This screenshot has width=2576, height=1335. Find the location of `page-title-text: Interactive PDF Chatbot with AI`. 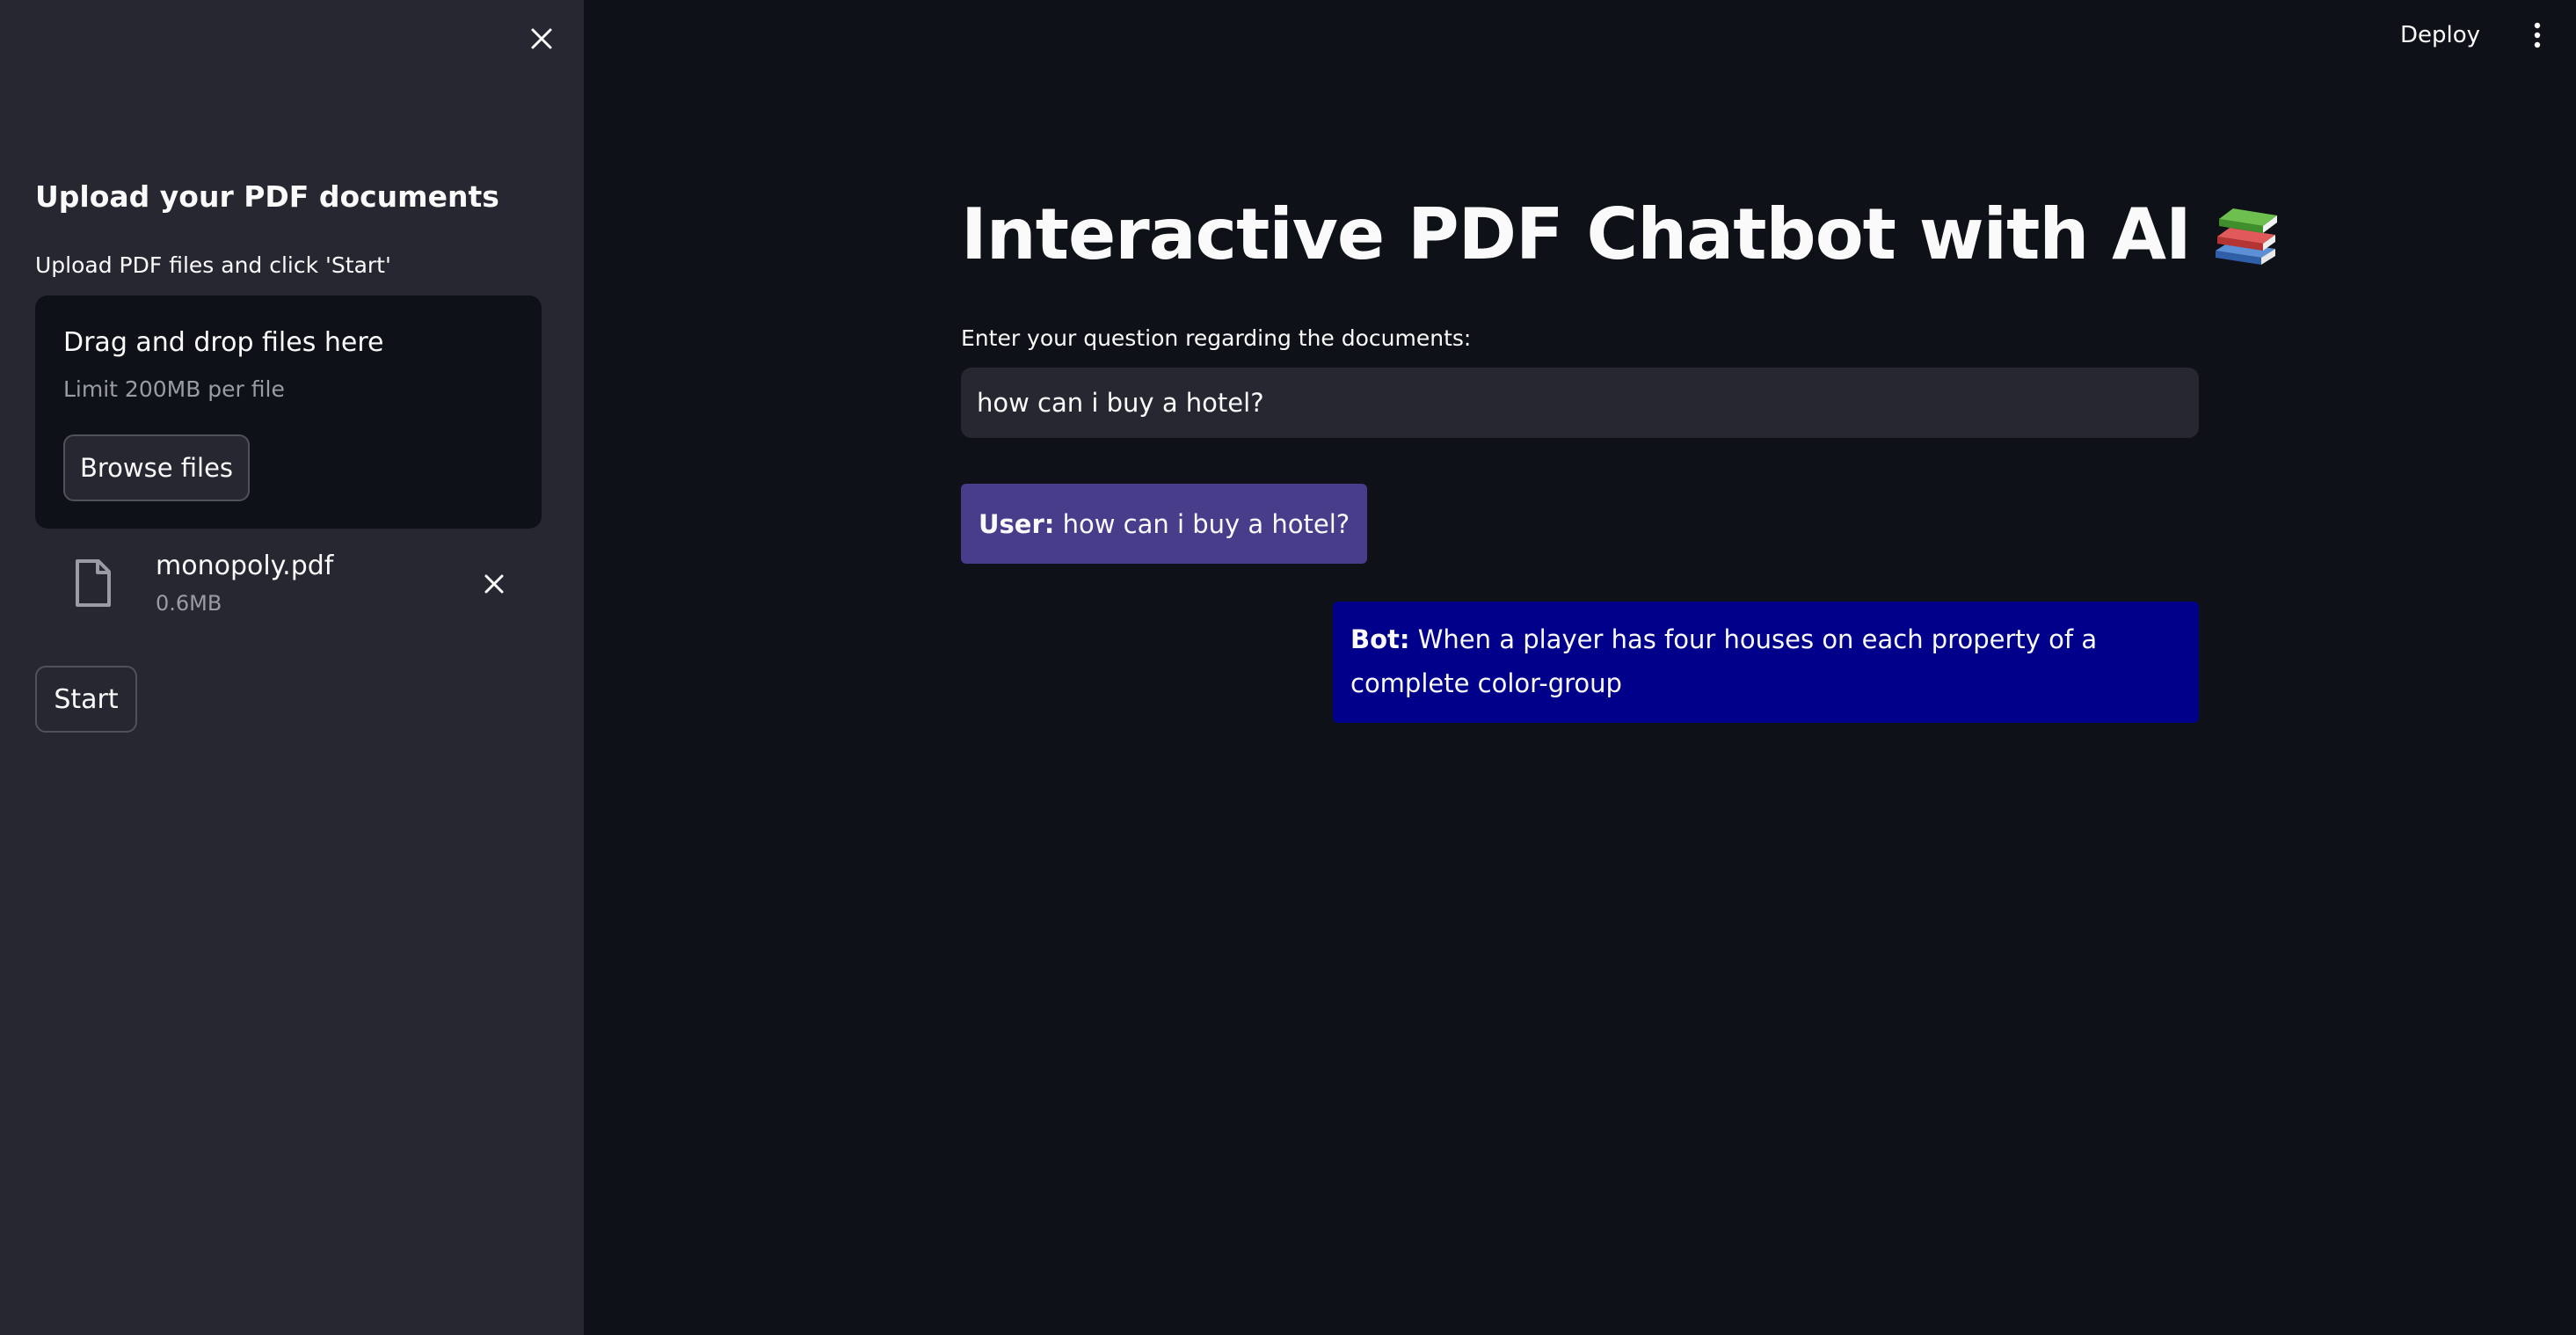

page-title-text: Interactive PDF Chatbot with AI is located at coordinates (1576, 234).